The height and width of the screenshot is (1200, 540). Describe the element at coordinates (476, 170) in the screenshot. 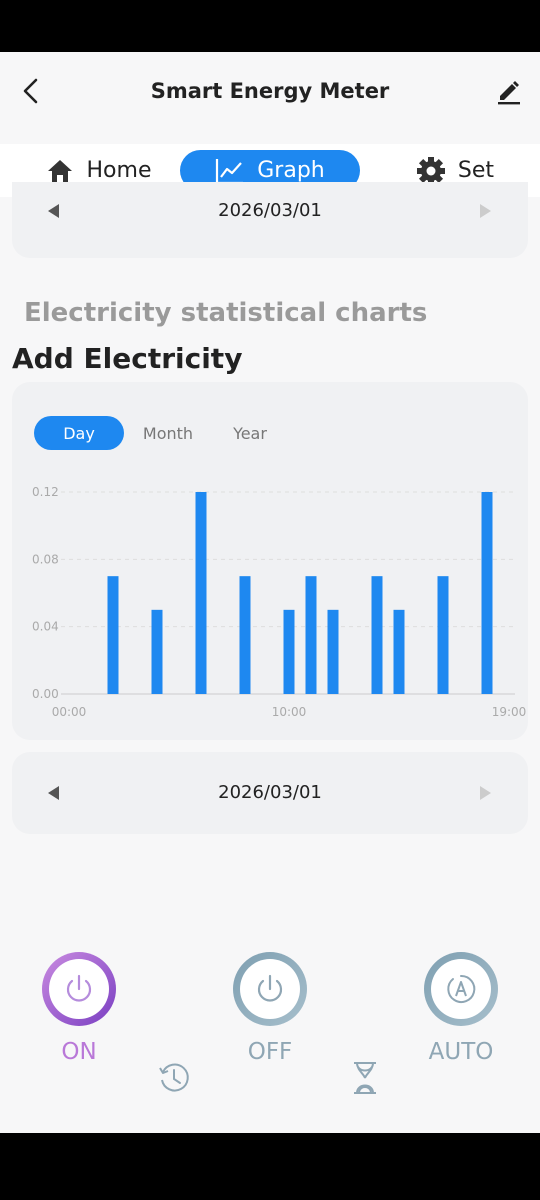

I see `tab-set-label: Set` at that location.